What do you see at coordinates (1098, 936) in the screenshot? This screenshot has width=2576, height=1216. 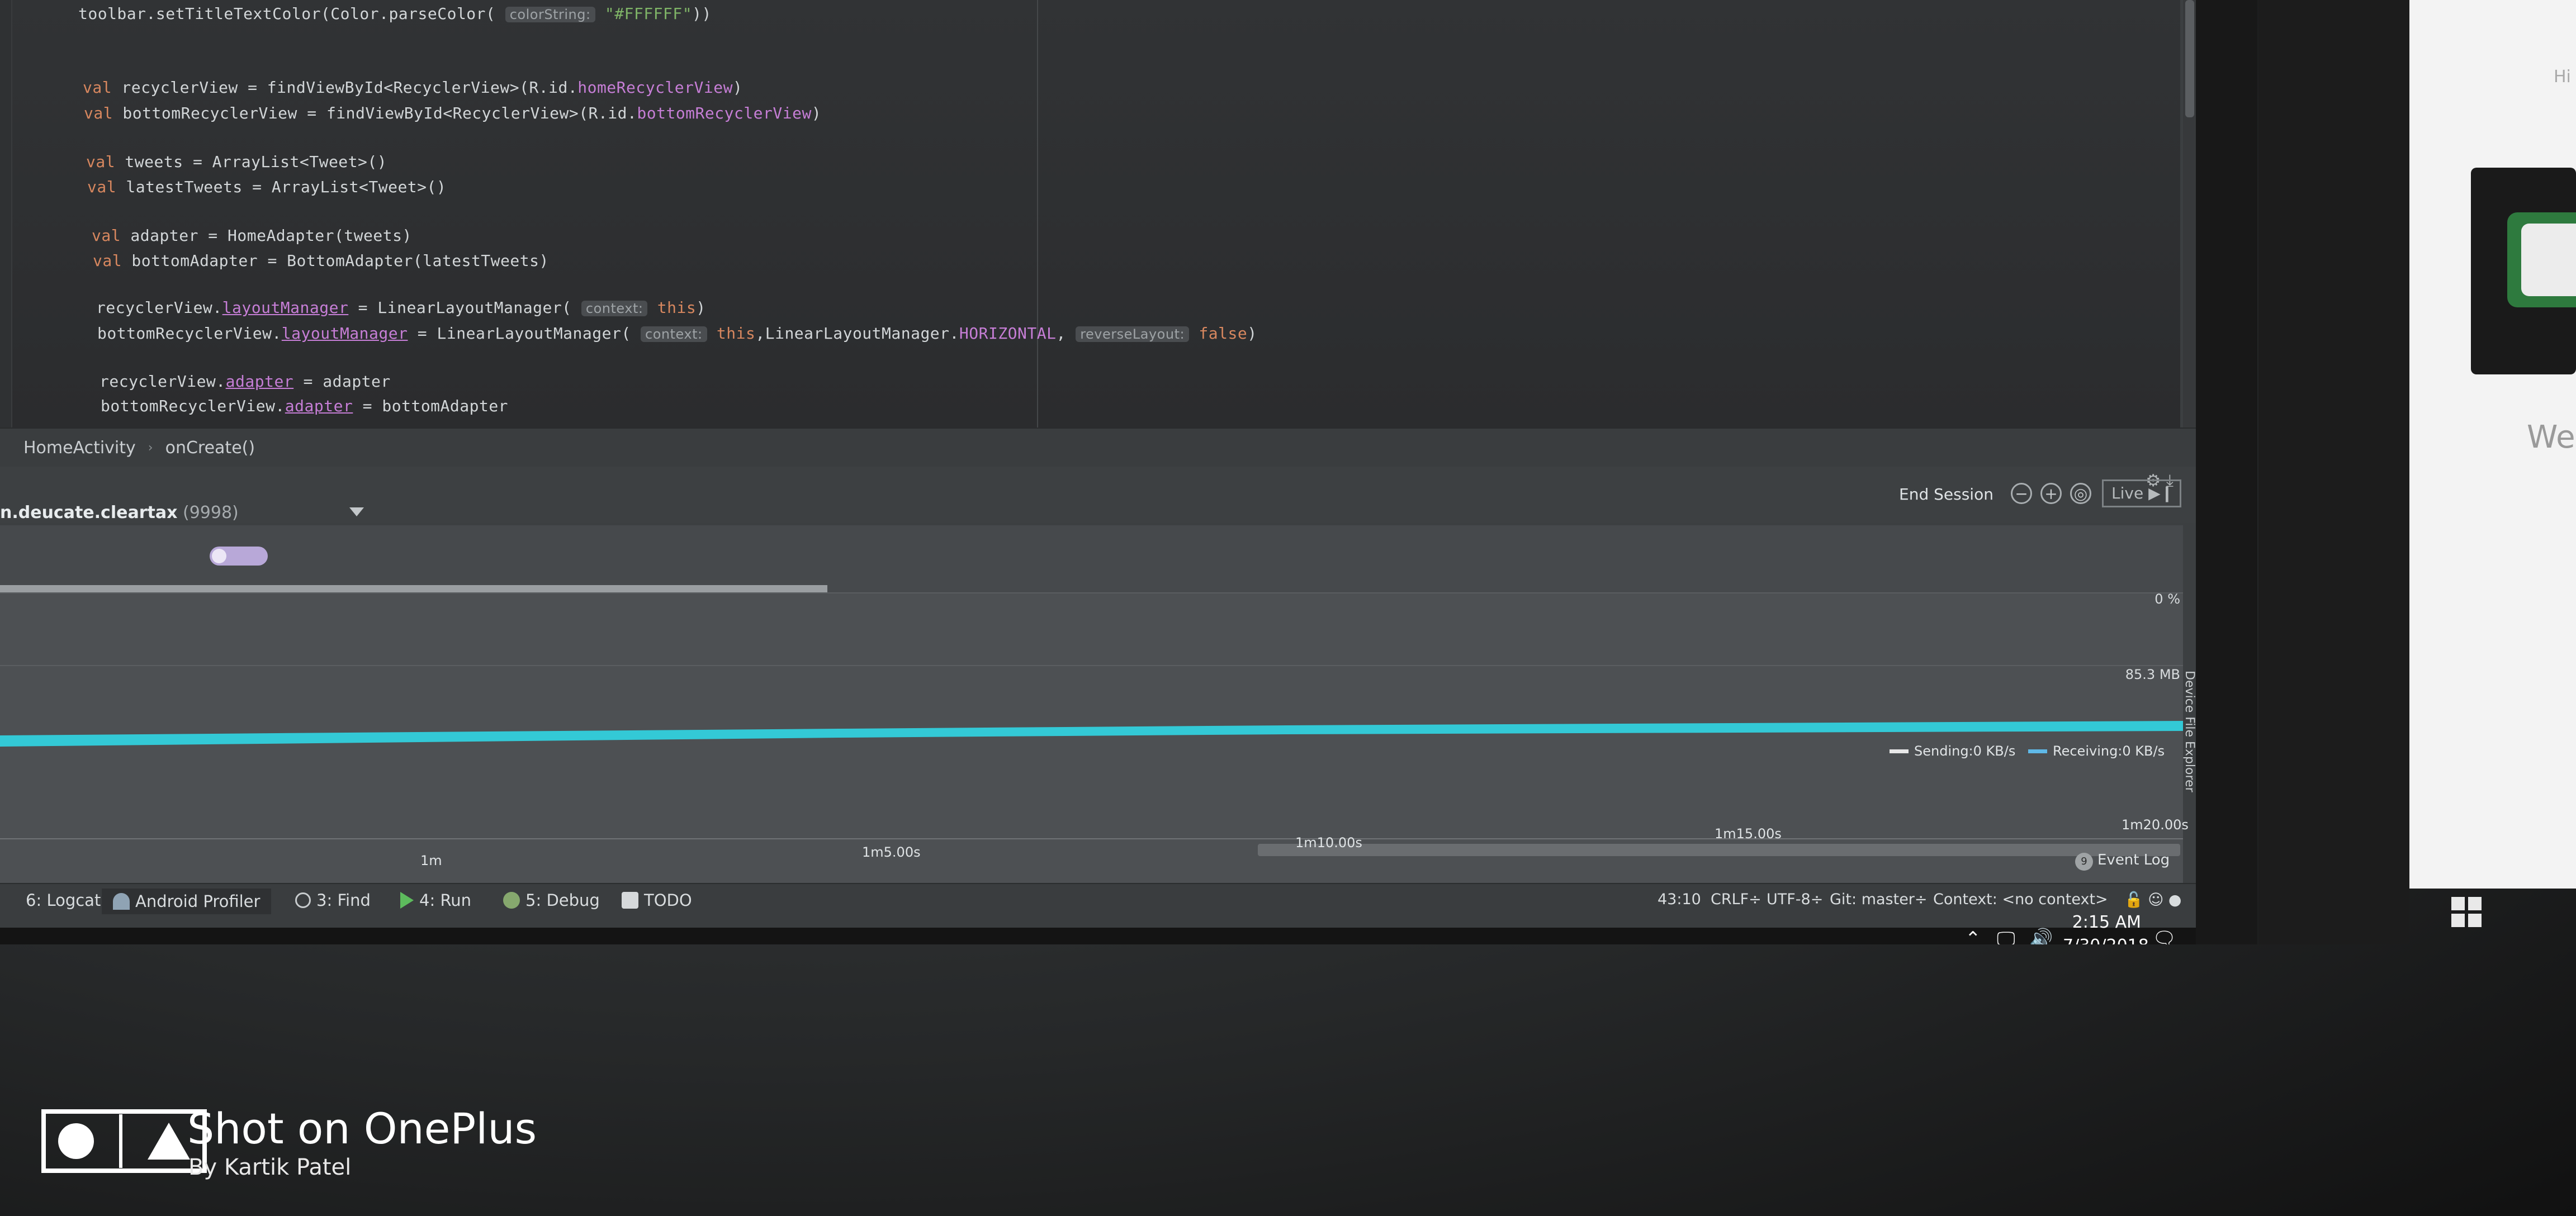 I see `windows-taskbar` at bounding box center [1098, 936].